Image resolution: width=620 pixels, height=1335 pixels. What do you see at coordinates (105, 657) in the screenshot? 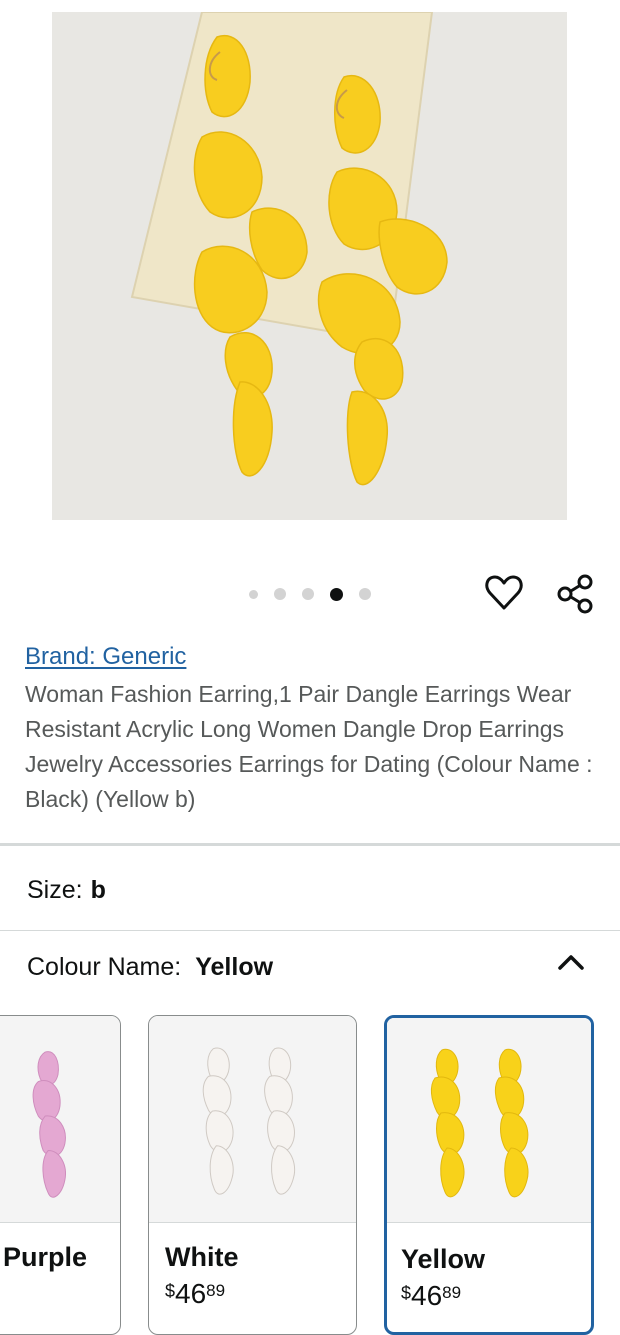
I see `brand-link: Brand: Generic` at bounding box center [105, 657].